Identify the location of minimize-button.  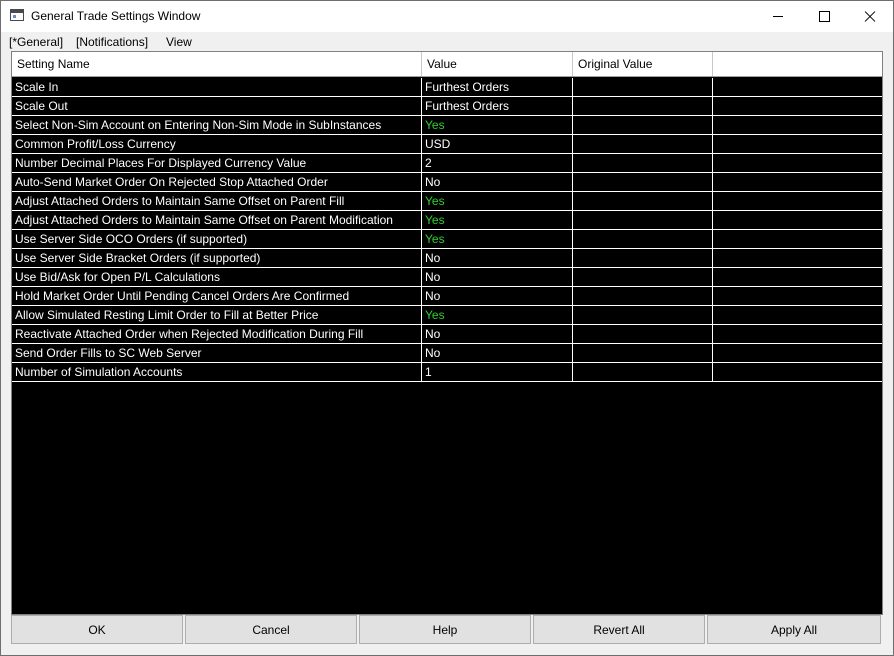
(778, 16).